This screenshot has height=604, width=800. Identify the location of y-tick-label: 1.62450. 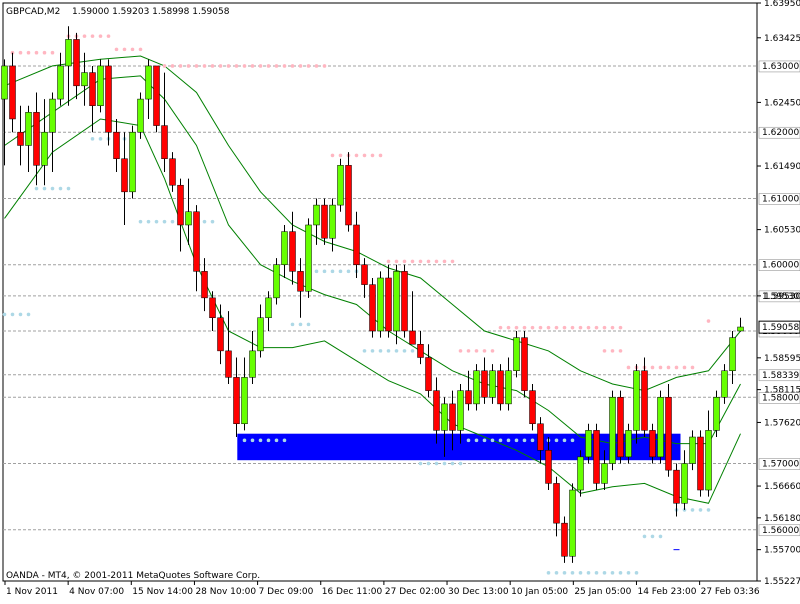
(782, 103).